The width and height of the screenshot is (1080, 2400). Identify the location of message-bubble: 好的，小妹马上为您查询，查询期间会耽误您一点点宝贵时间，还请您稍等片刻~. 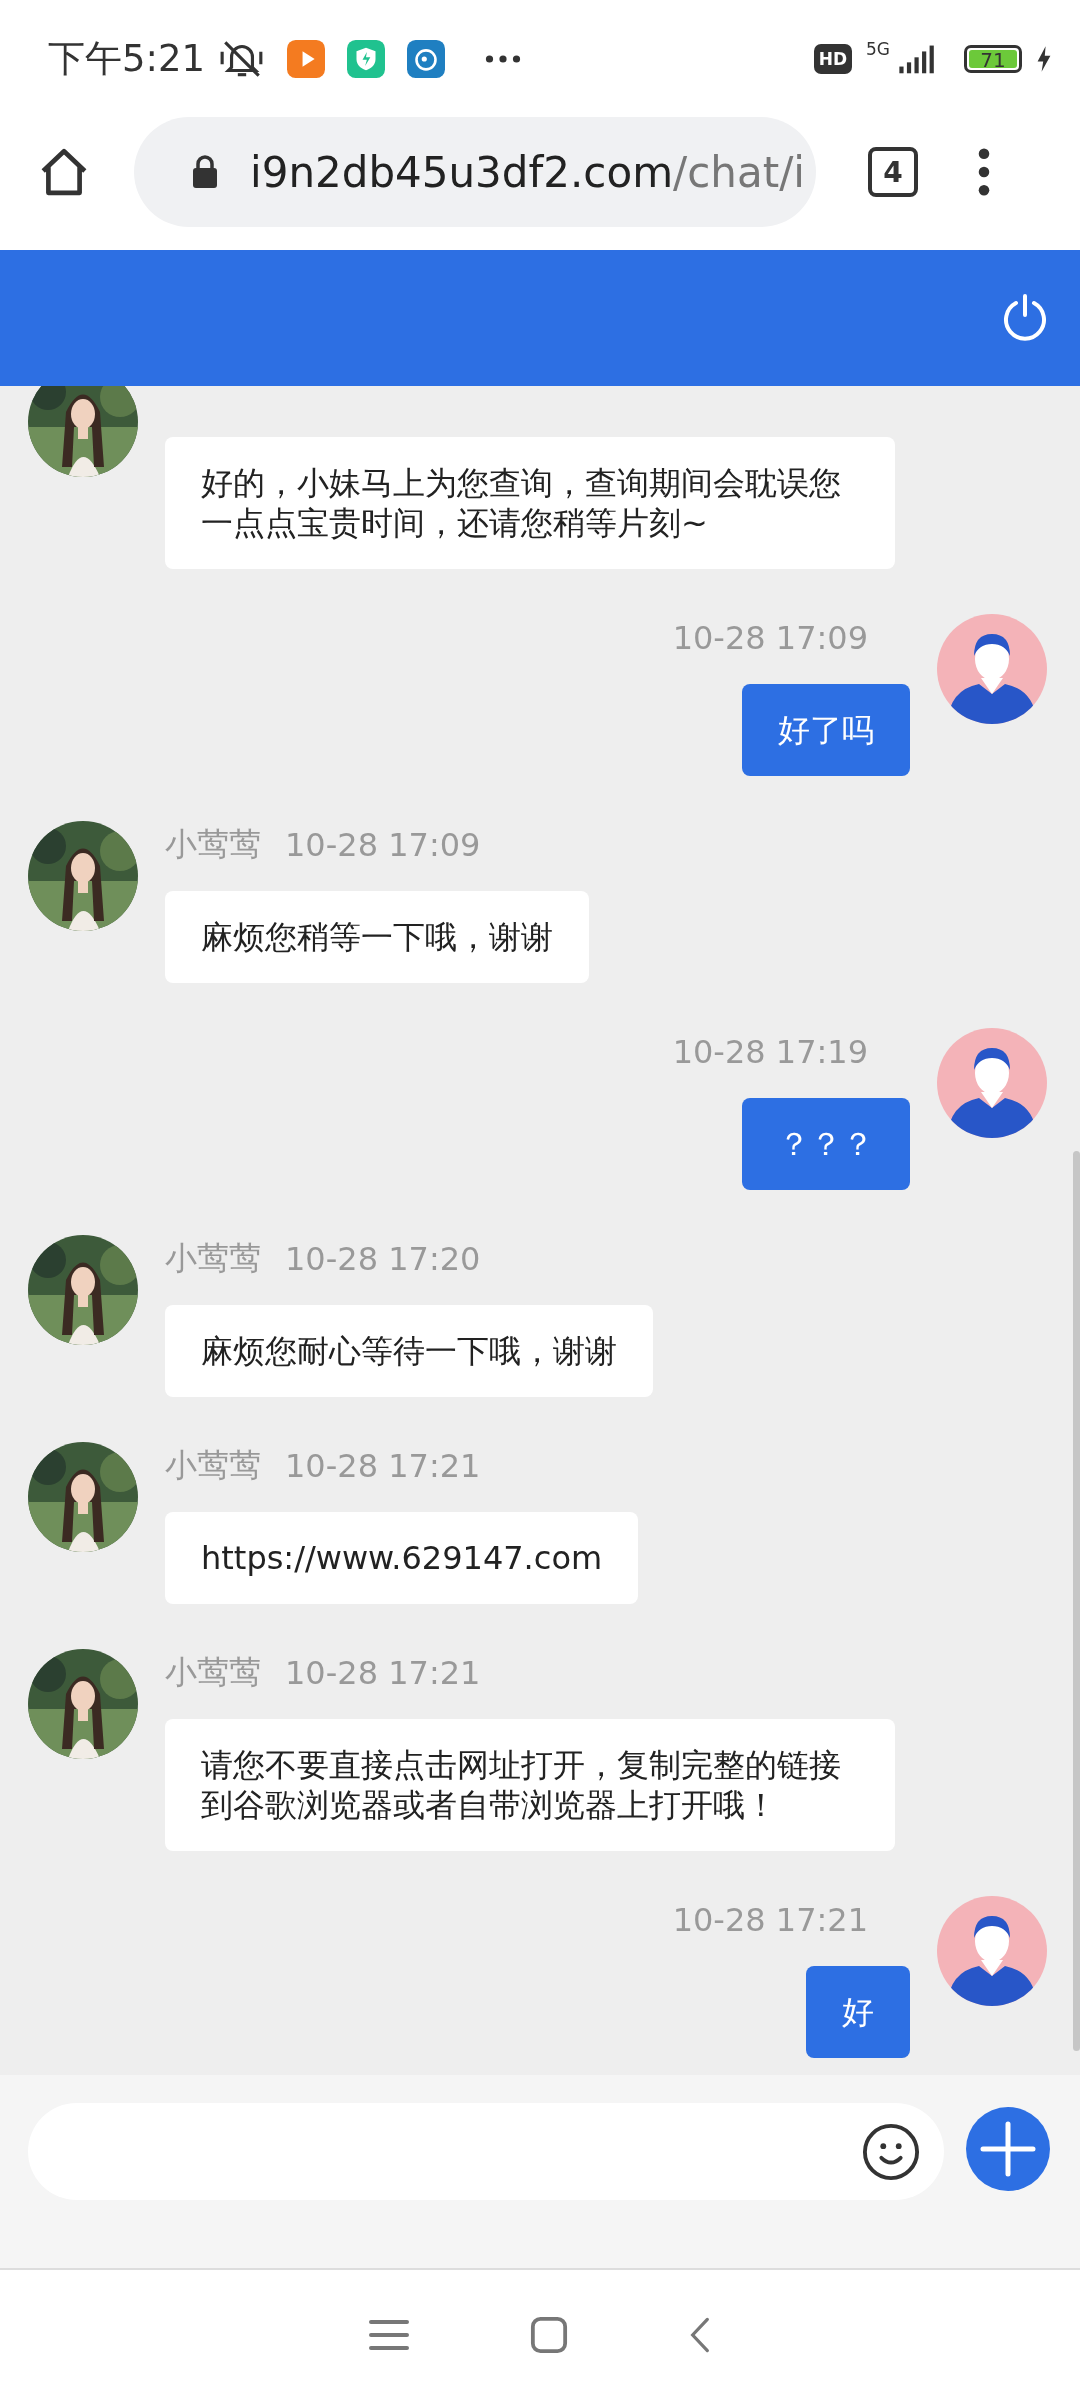
(530, 503).